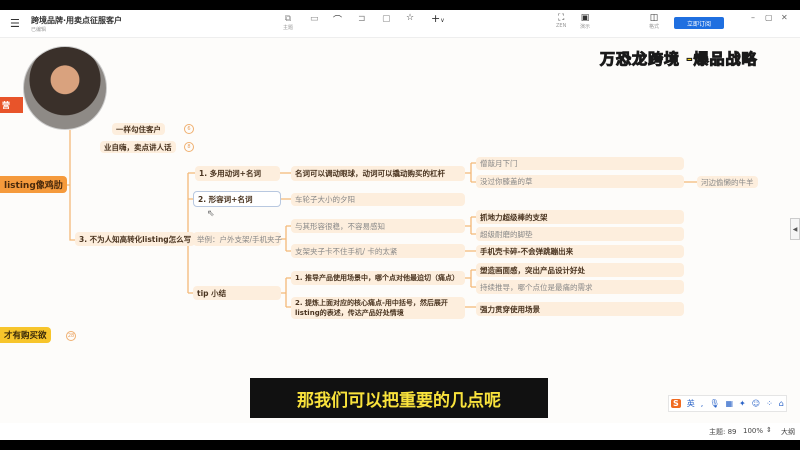 The width and height of the screenshot is (800, 450). What do you see at coordinates (378, 173) in the screenshot?
I see `topic-node: 名词可以调动眼球，动词可以撬动购买的杠杆` at bounding box center [378, 173].